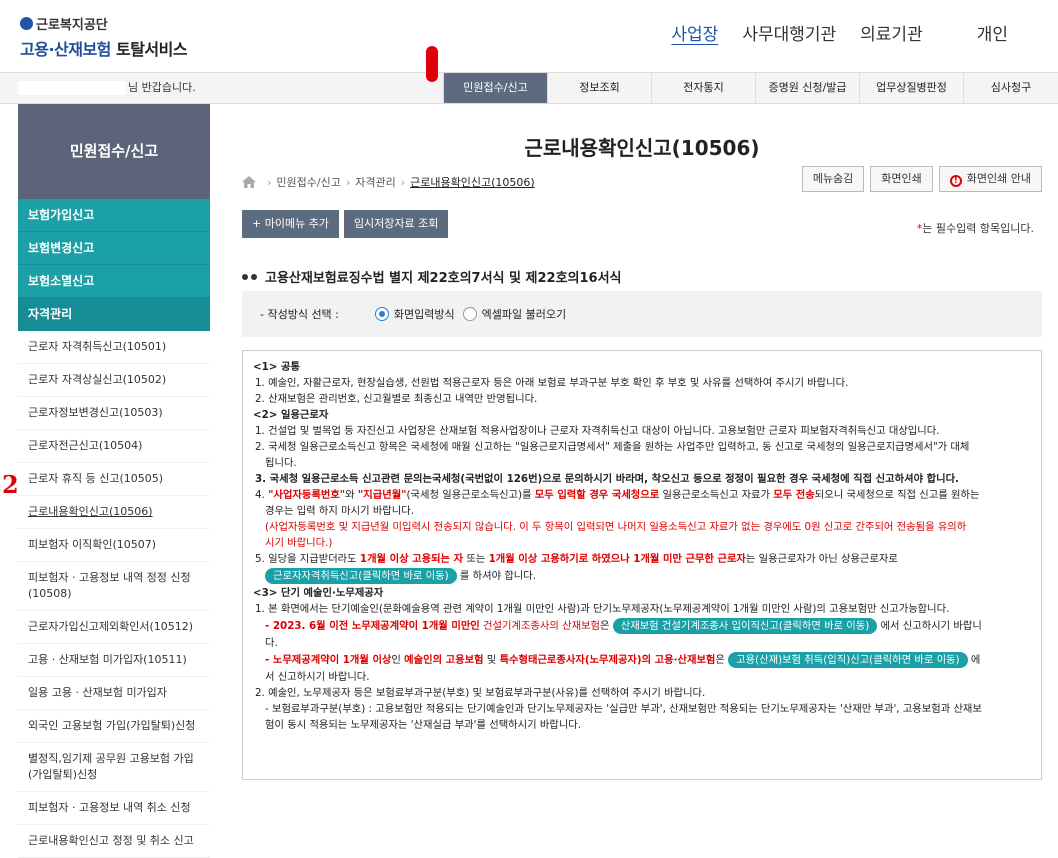  Describe the element at coordinates (789, 32) in the screenshot. I see `tab-agency: 사무대행기관` at that location.